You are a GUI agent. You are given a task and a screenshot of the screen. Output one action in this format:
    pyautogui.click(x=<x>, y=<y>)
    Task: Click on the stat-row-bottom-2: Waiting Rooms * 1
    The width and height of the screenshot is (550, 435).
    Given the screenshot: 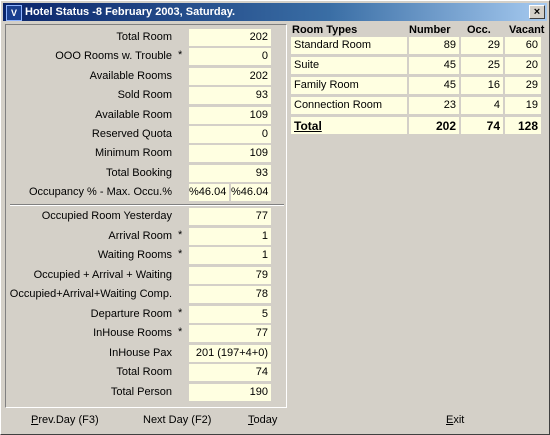 What is the action you would take?
    pyautogui.click(x=146, y=255)
    